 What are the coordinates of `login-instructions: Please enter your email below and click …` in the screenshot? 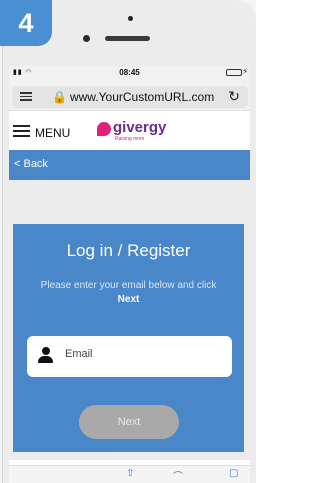 It's located at (128, 293).